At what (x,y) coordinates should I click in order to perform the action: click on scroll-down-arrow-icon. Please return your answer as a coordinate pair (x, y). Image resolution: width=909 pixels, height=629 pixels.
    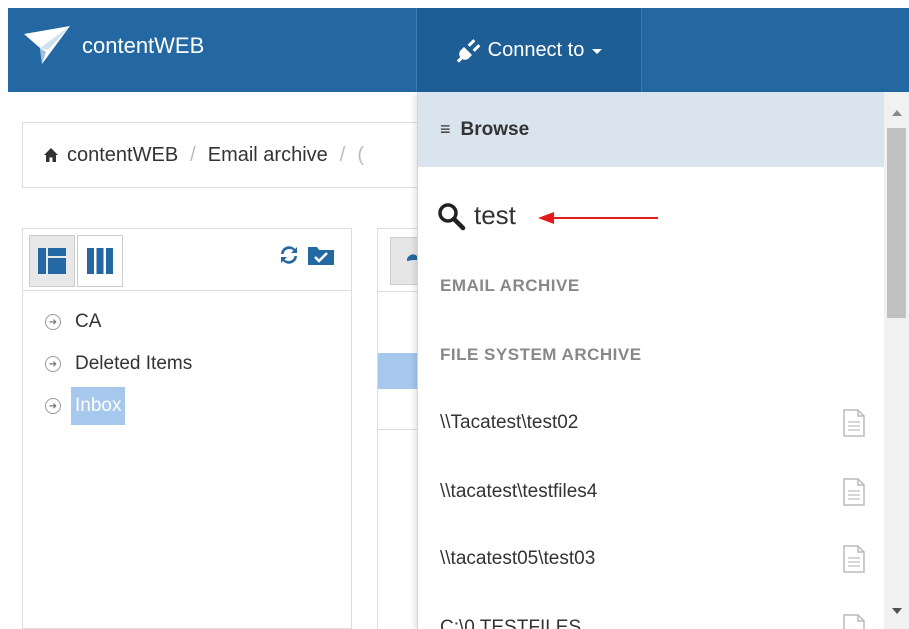
    Looking at the image, I should click on (897, 611).